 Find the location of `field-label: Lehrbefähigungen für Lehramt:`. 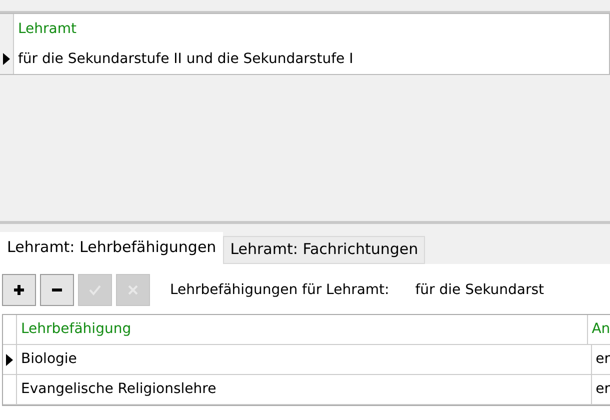

field-label: Lehrbefähigungen für Lehramt: is located at coordinates (280, 290).